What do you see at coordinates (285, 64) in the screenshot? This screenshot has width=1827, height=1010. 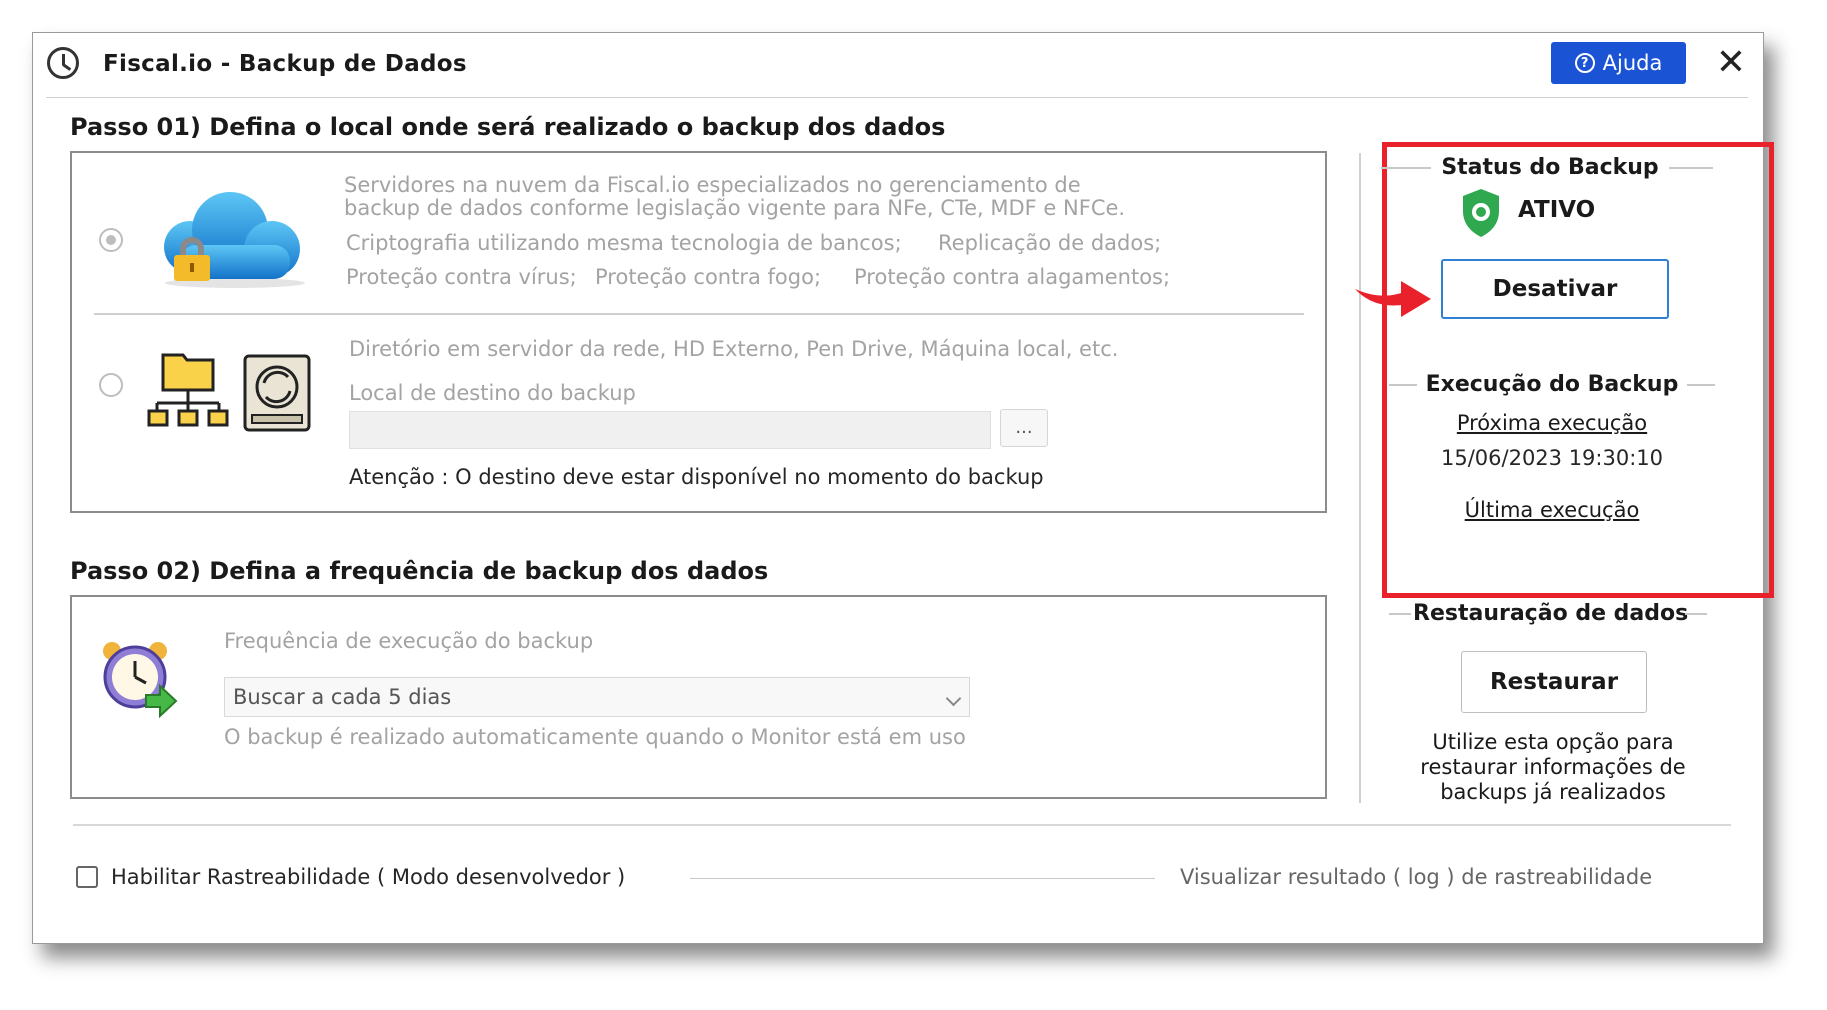 I see `window-title: Fiscal.io - Backup de Dados` at bounding box center [285, 64].